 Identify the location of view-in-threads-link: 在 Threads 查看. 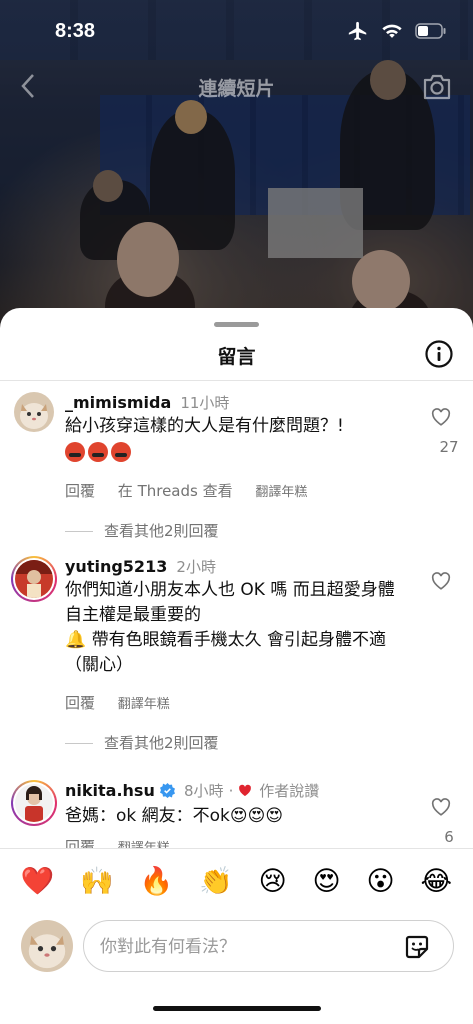
(175, 491).